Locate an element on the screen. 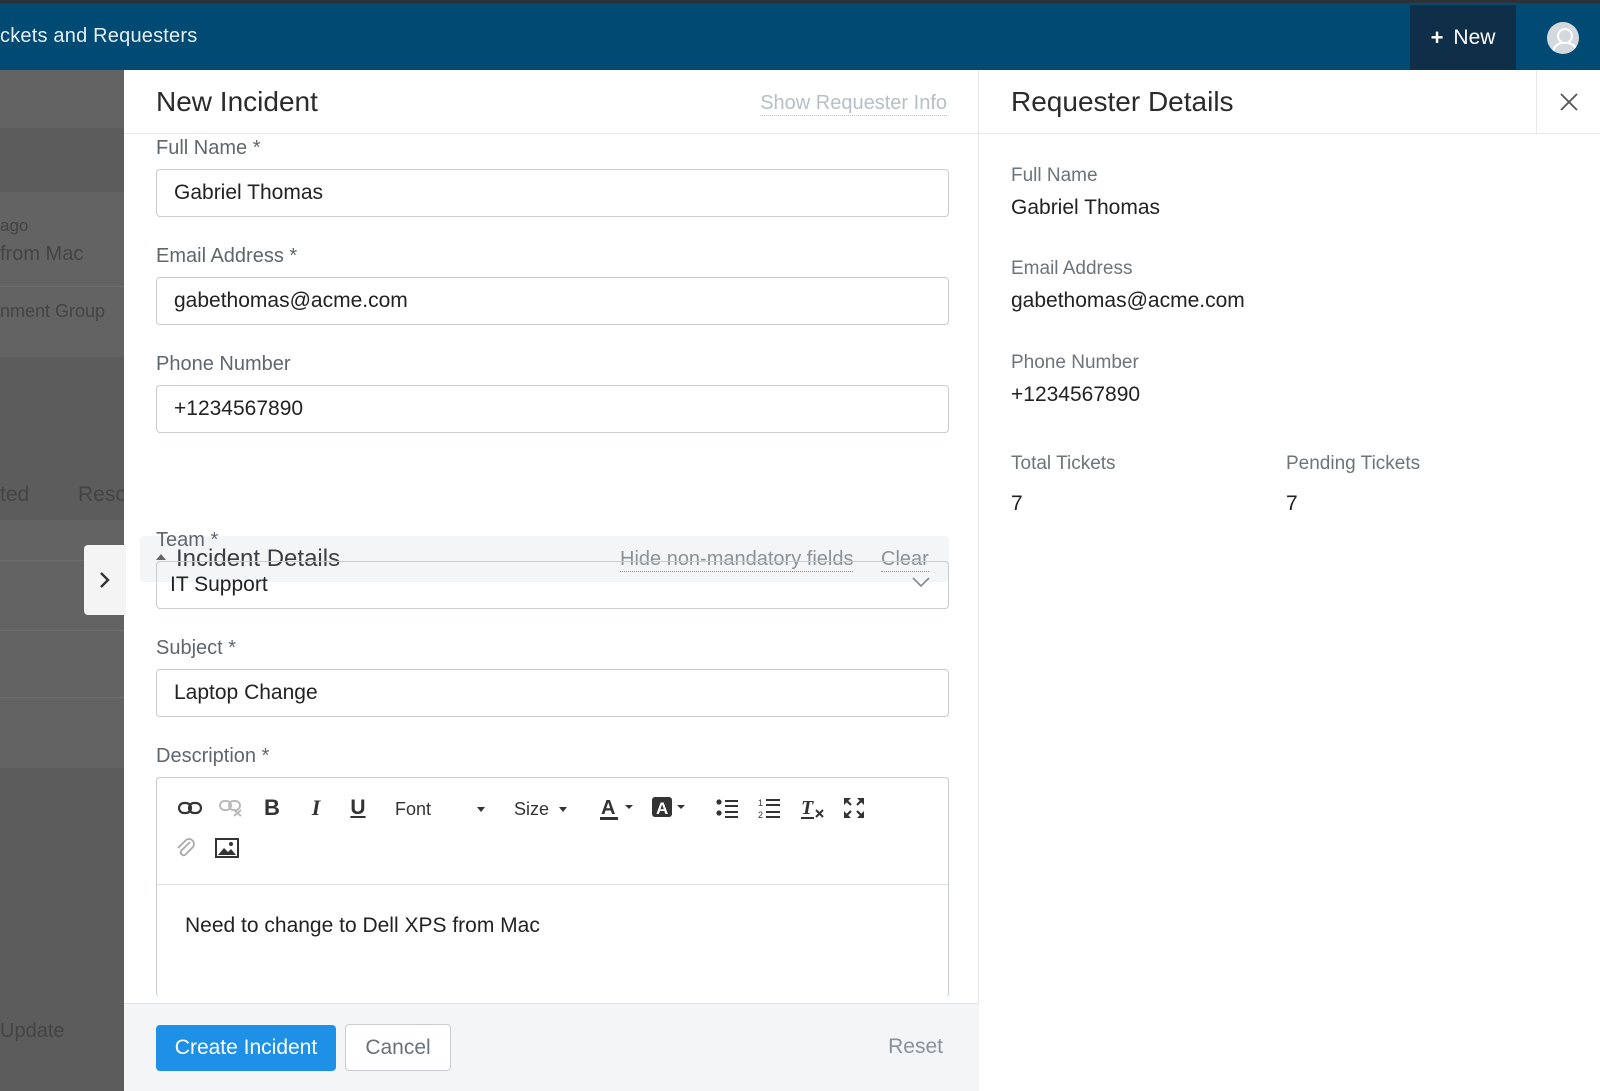 The height and width of the screenshot is (1091, 1600). image-icon is located at coordinates (227, 848).